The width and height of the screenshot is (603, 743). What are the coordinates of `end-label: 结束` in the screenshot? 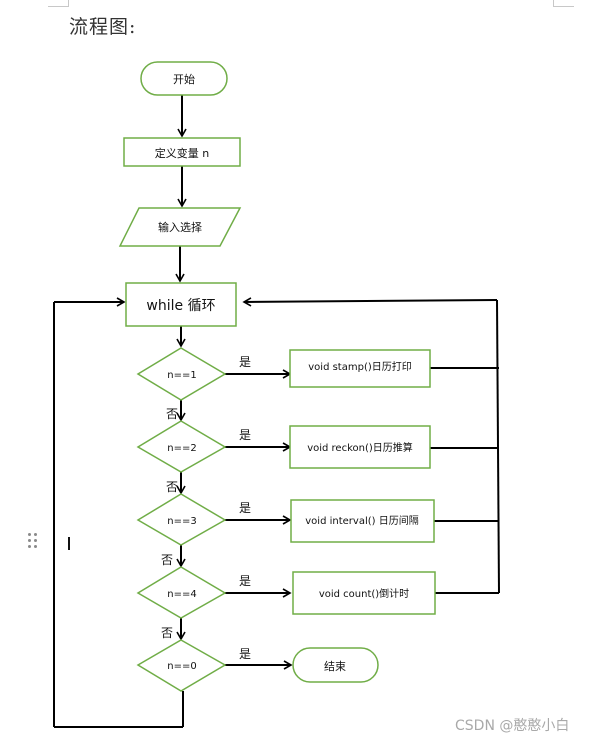 It's located at (335, 666).